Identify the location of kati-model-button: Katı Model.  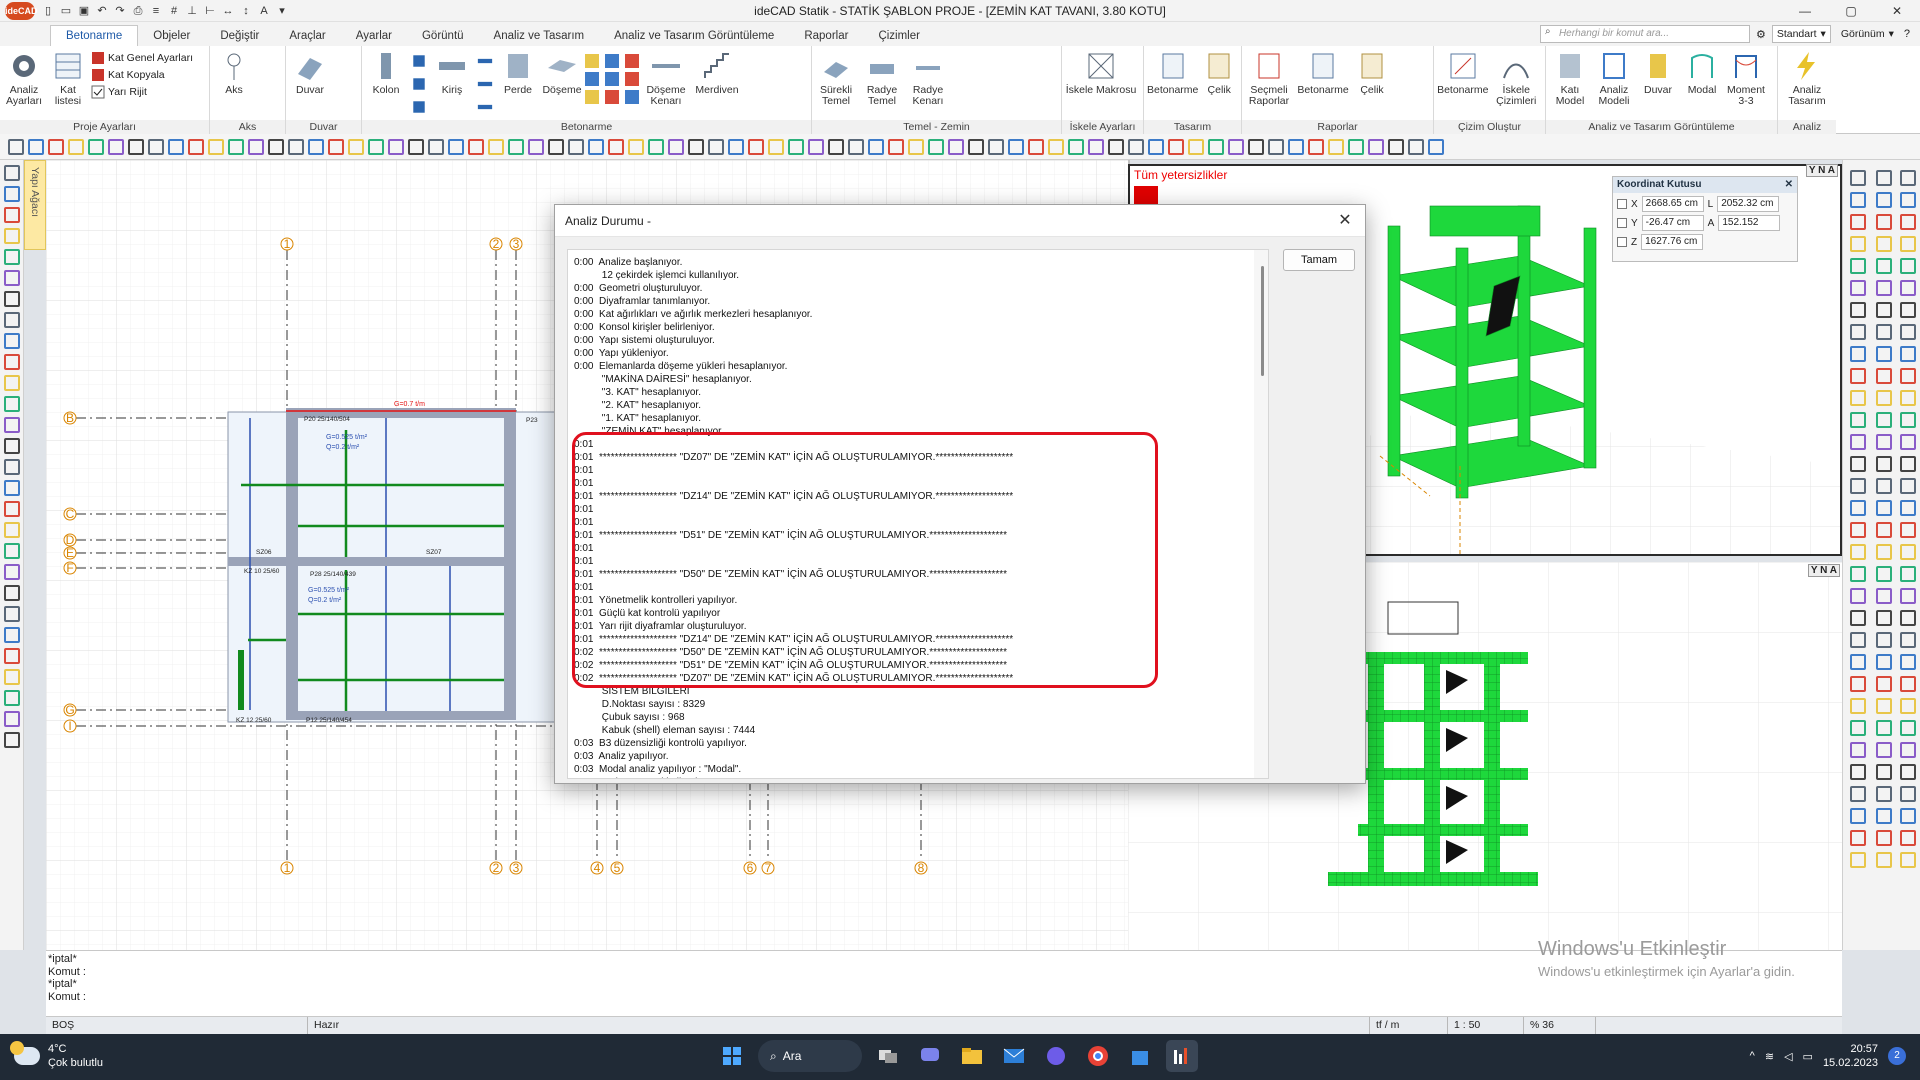
(1570, 77).